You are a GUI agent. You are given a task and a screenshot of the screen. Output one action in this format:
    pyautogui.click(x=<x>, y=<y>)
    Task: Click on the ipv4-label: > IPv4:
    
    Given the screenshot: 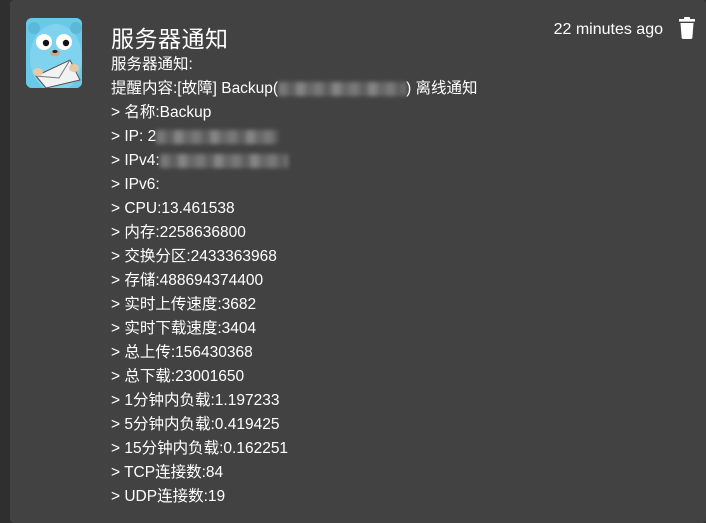 What is the action you would take?
    pyautogui.click(x=135, y=160)
    